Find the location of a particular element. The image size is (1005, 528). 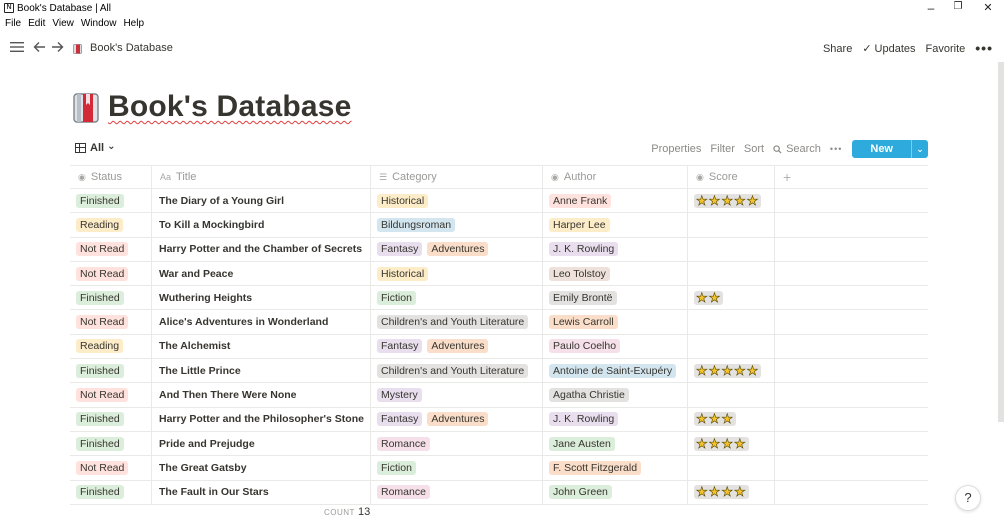

title-cell: Harry Potter and the Chamber of Secrets is located at coordinates (261, 249).